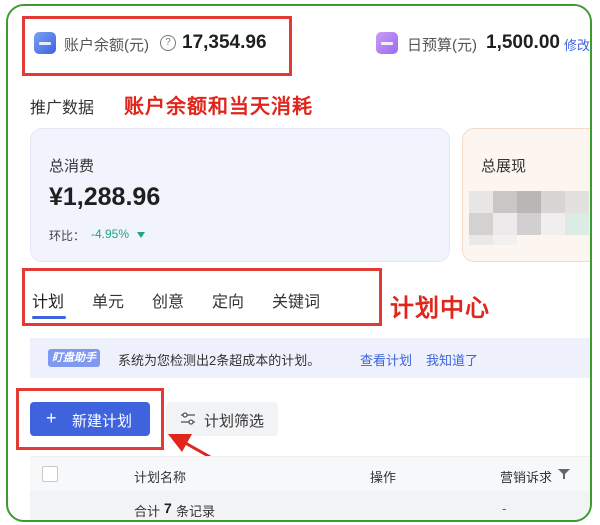  Describe the element at coordinates (48, 300) in the screenshot. I see `tab-plan: 计划` at that location.